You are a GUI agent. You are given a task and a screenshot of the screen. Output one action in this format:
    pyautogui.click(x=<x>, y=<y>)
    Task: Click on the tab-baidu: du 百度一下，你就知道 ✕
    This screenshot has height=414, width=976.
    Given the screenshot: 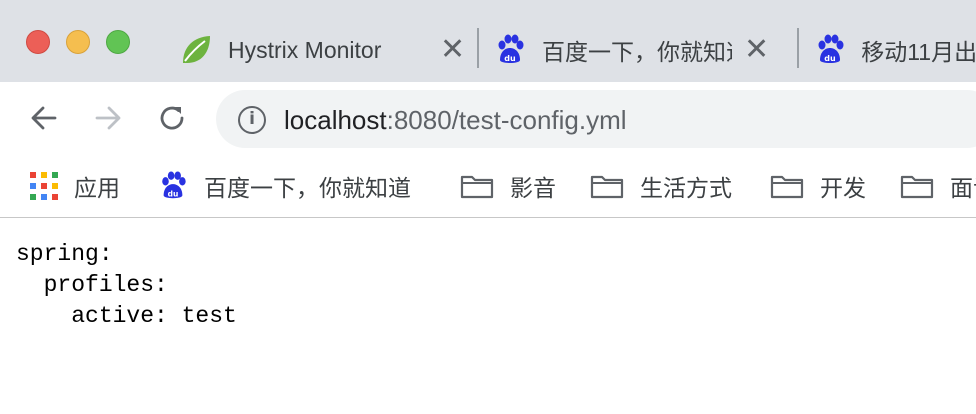 What is the action you would take?
    pyautogui.click(x=638, y=50)
    